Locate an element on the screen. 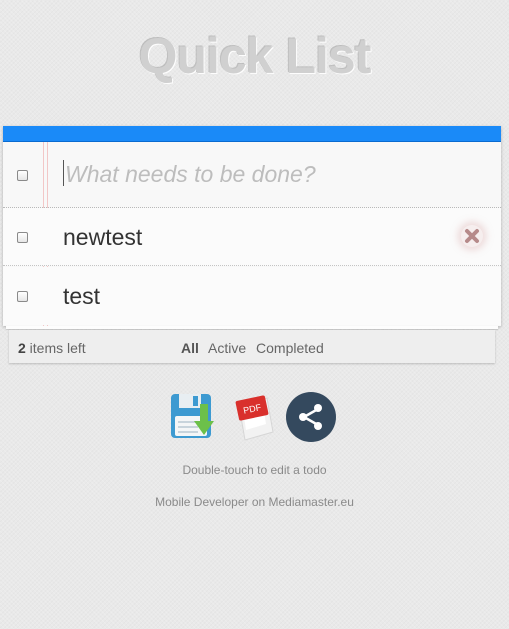  close-x-icon is located at coordinates (472, 236).